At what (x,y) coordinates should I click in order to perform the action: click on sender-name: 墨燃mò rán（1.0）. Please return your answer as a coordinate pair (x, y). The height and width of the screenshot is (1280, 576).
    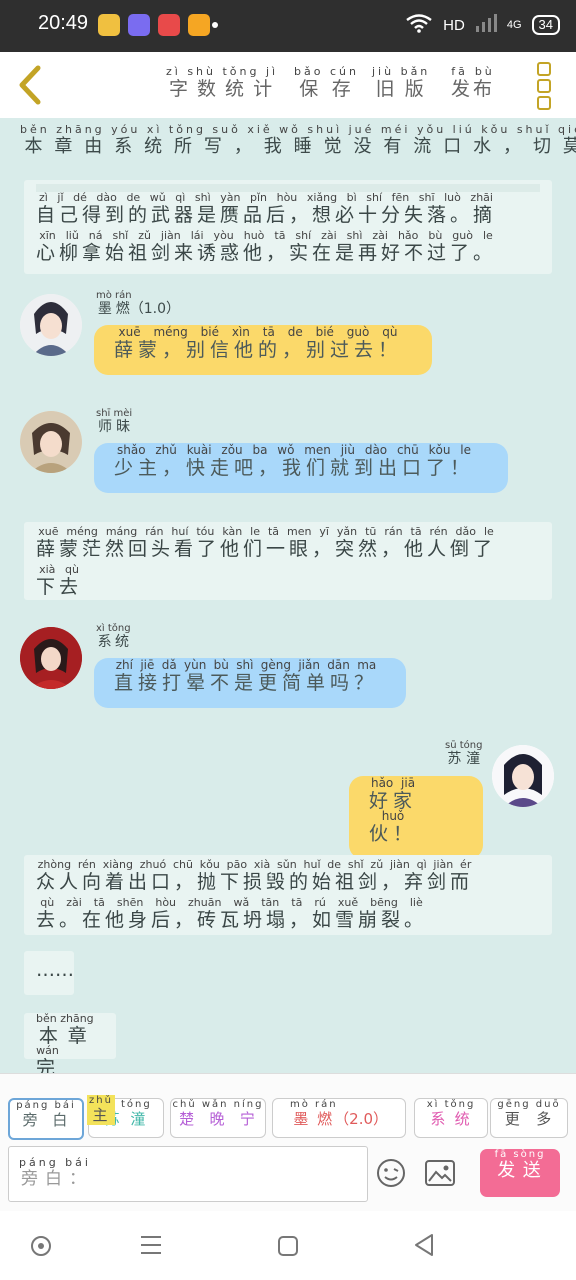
    Looking at the image, I should click on (138, 304).